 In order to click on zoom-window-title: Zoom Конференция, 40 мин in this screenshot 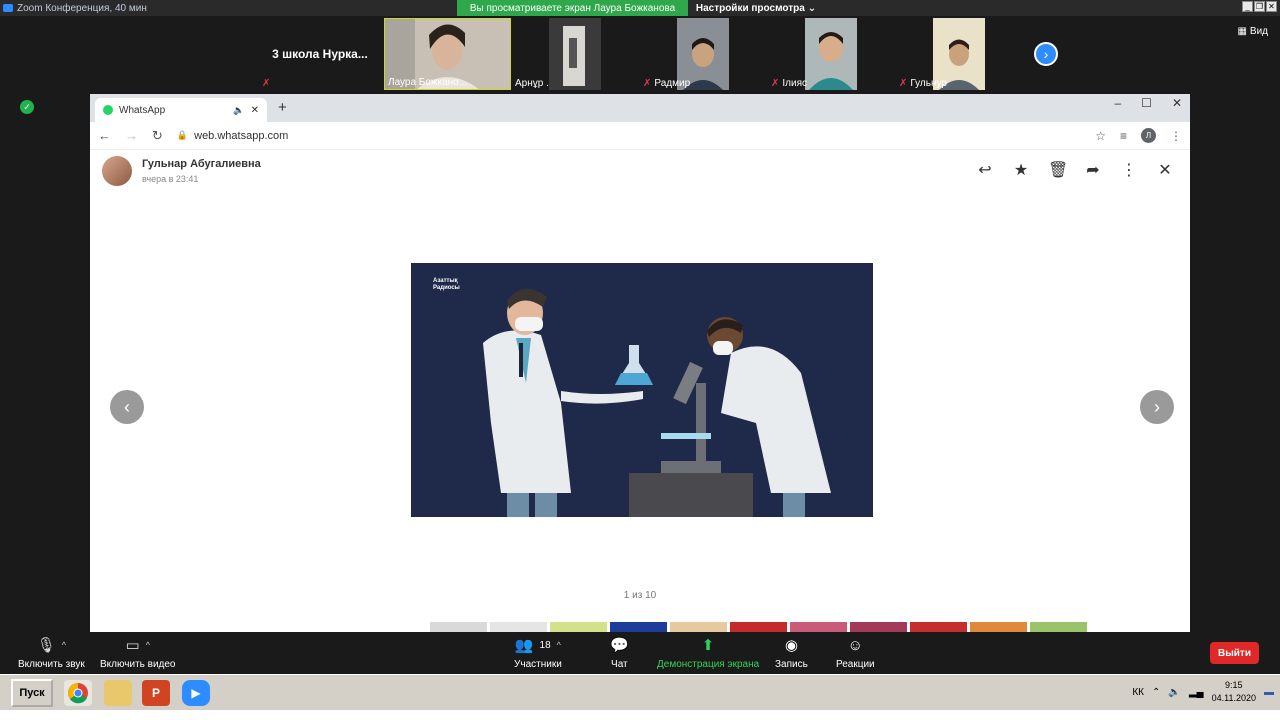, I will do `click(82, 8)`.